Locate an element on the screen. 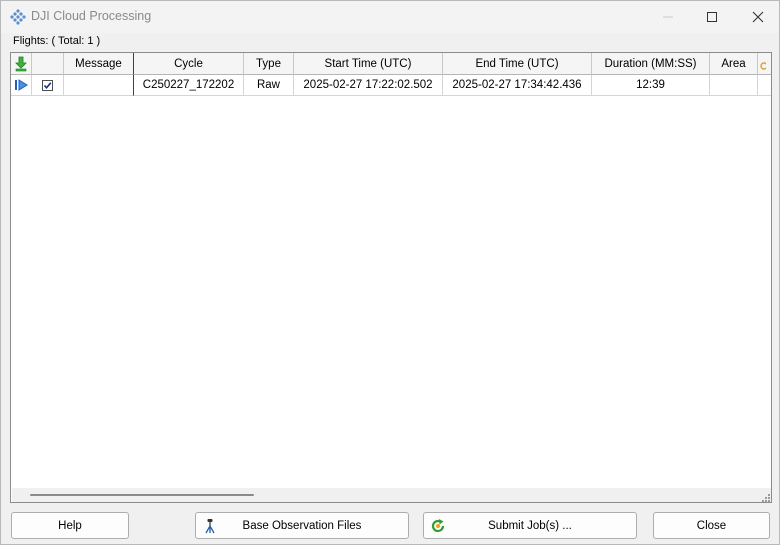  help-button: Help is located at coordinates (70, 525).